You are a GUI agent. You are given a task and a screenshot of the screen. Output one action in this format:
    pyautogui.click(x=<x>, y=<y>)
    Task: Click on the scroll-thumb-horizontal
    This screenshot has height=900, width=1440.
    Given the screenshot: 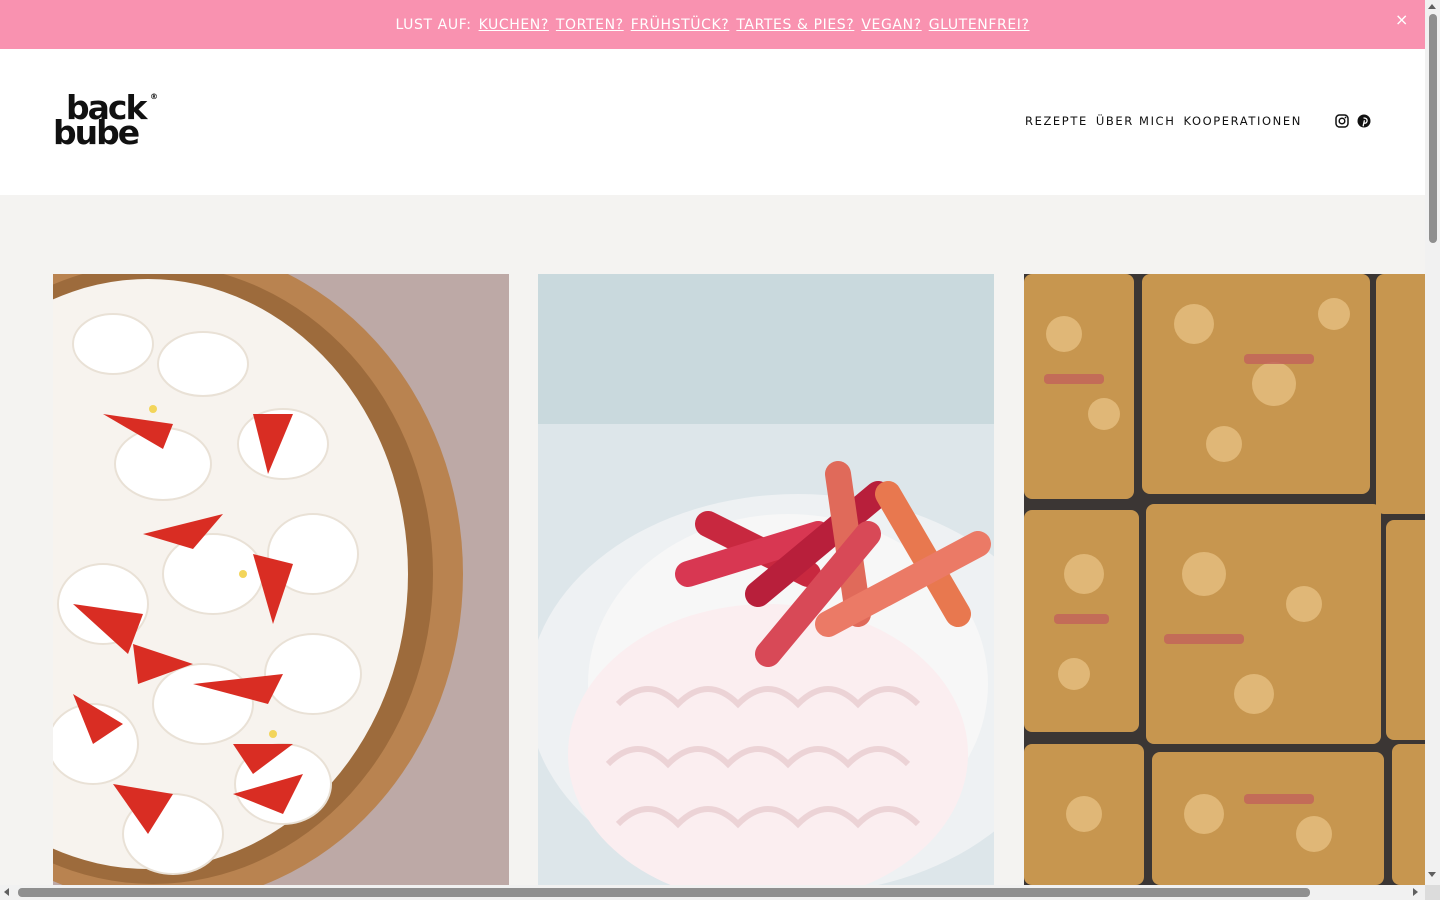 What is the action you would take?
    pyautogui.click(x=664, y=892)
    